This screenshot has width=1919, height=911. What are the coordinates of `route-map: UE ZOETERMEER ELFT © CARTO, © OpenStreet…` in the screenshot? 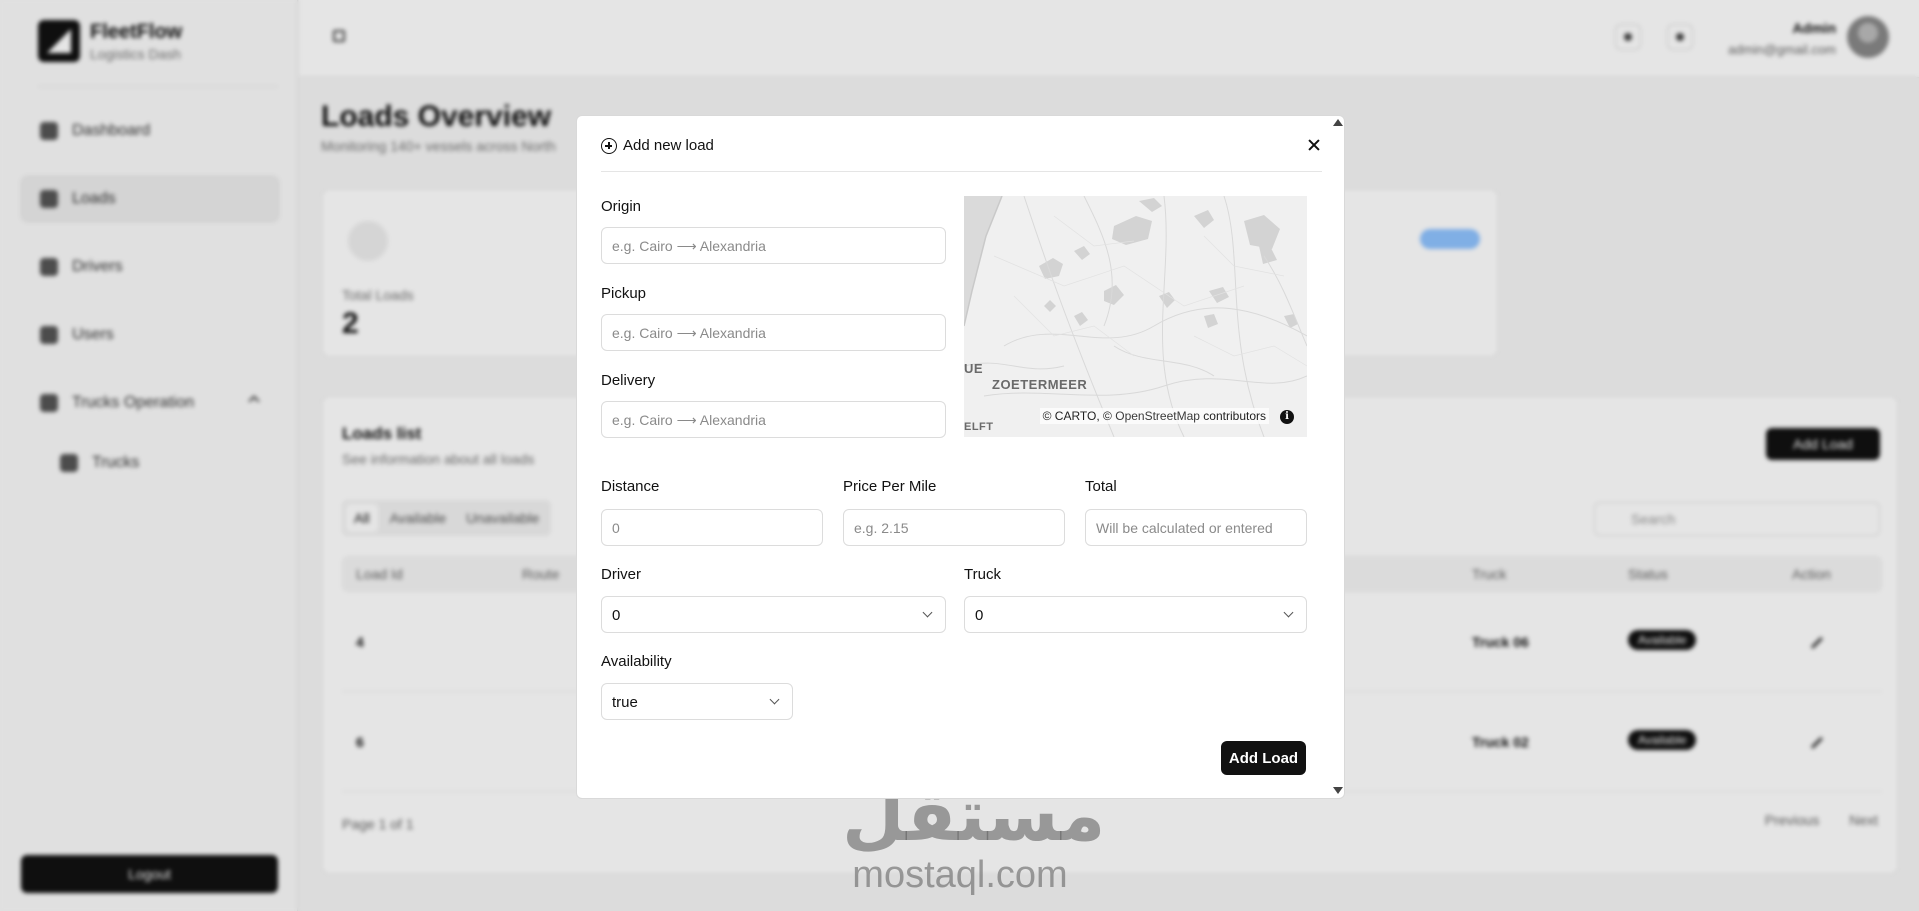 It's located at (1135, 316).